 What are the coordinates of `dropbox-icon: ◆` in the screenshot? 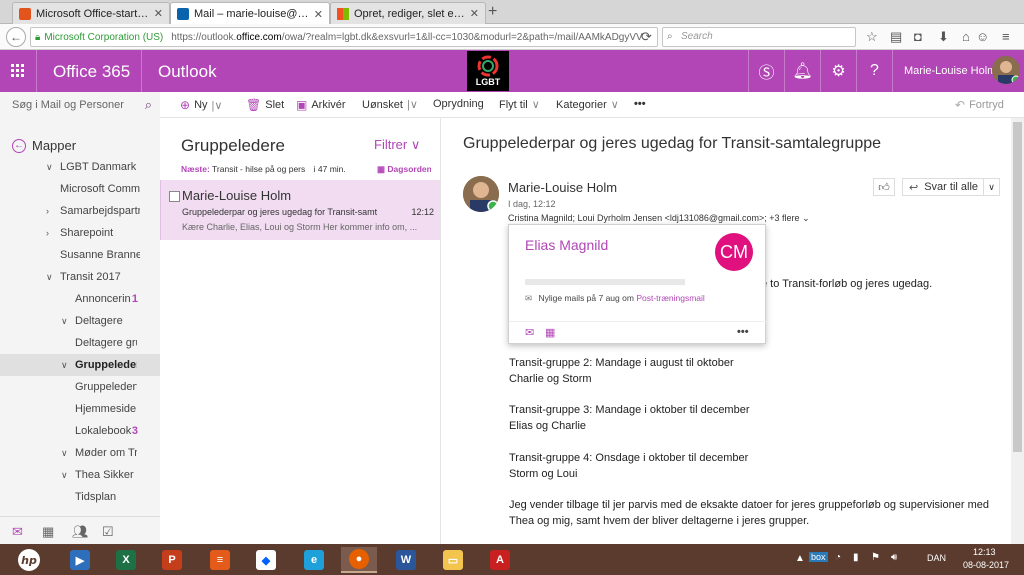 It's located at (266, 560).